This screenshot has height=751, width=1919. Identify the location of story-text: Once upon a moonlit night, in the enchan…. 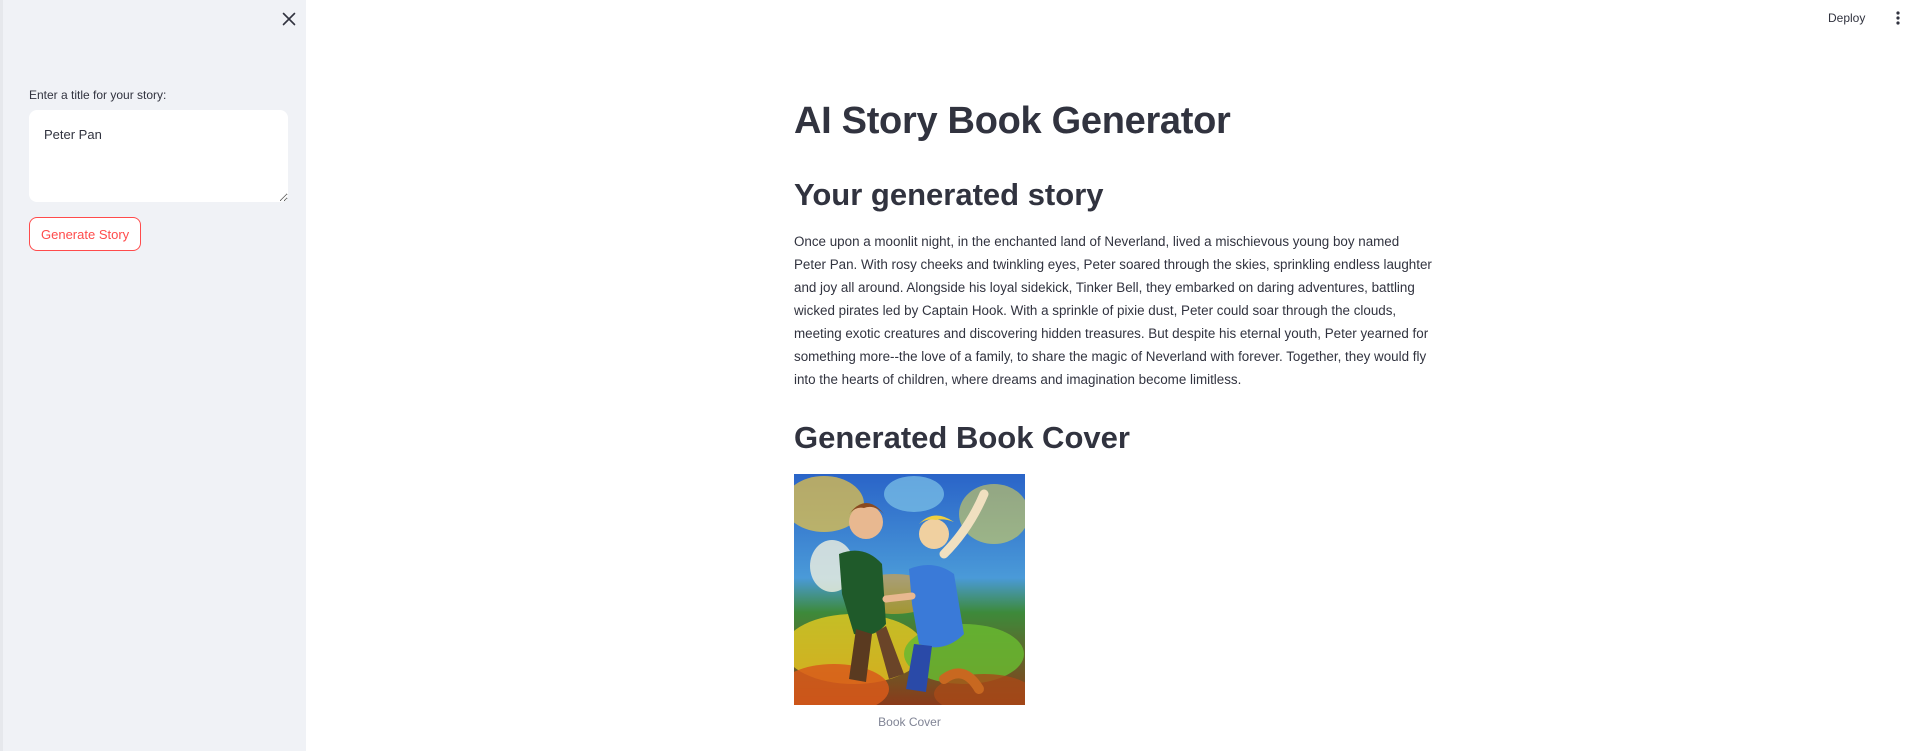
(1113, 310).